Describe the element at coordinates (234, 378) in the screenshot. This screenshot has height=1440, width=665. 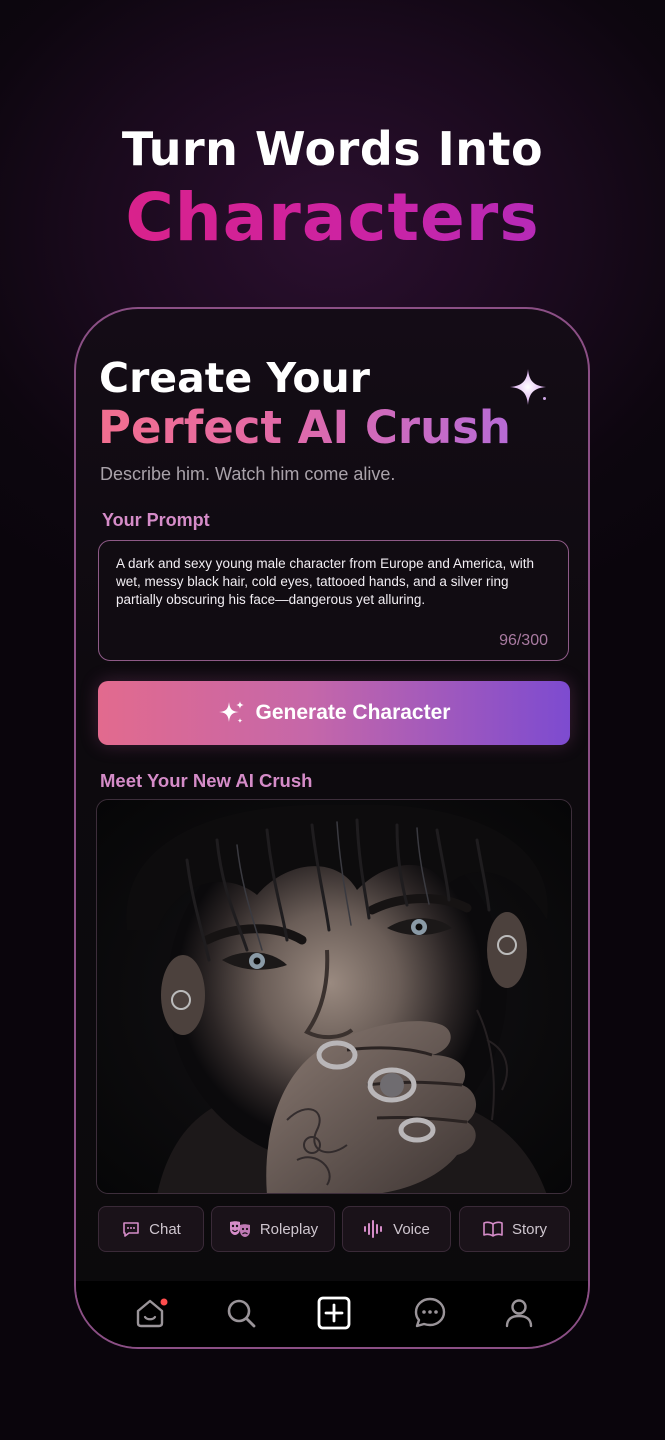
I see `card-title-line1: Create Your` at that location.